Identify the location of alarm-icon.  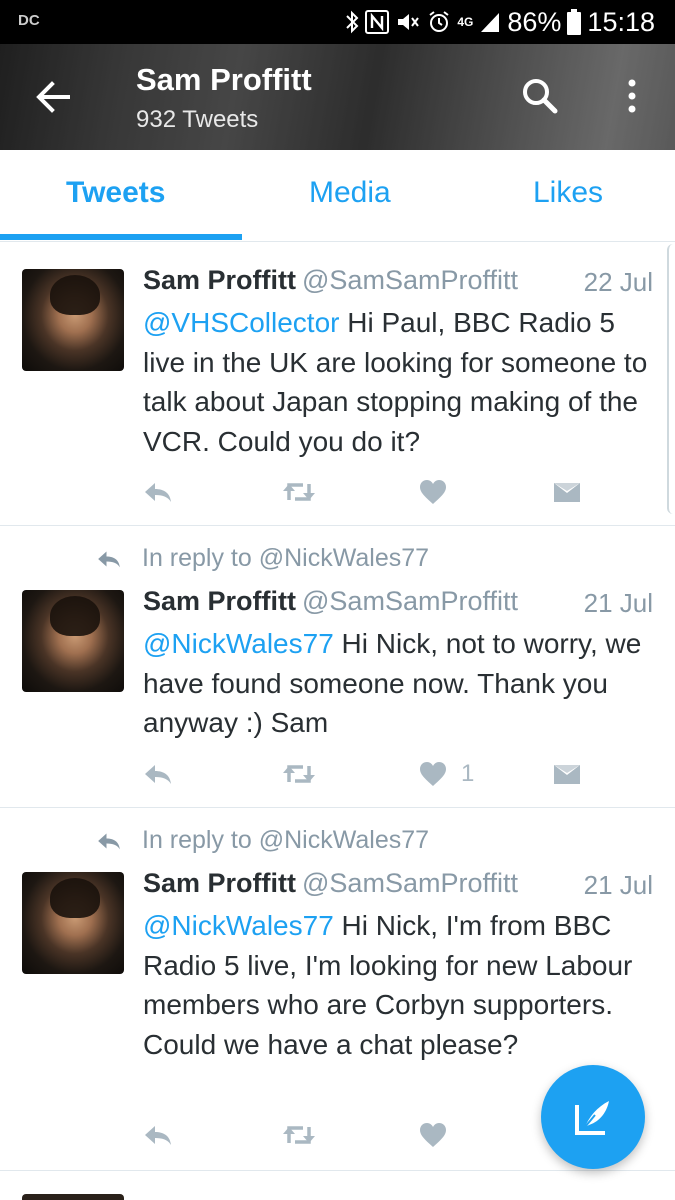
(439, 22).